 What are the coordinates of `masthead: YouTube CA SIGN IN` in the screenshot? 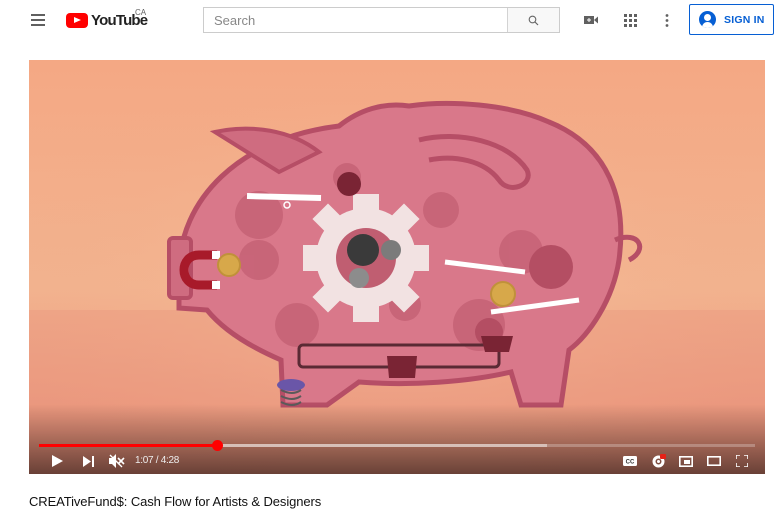 It's located at (390, 20).